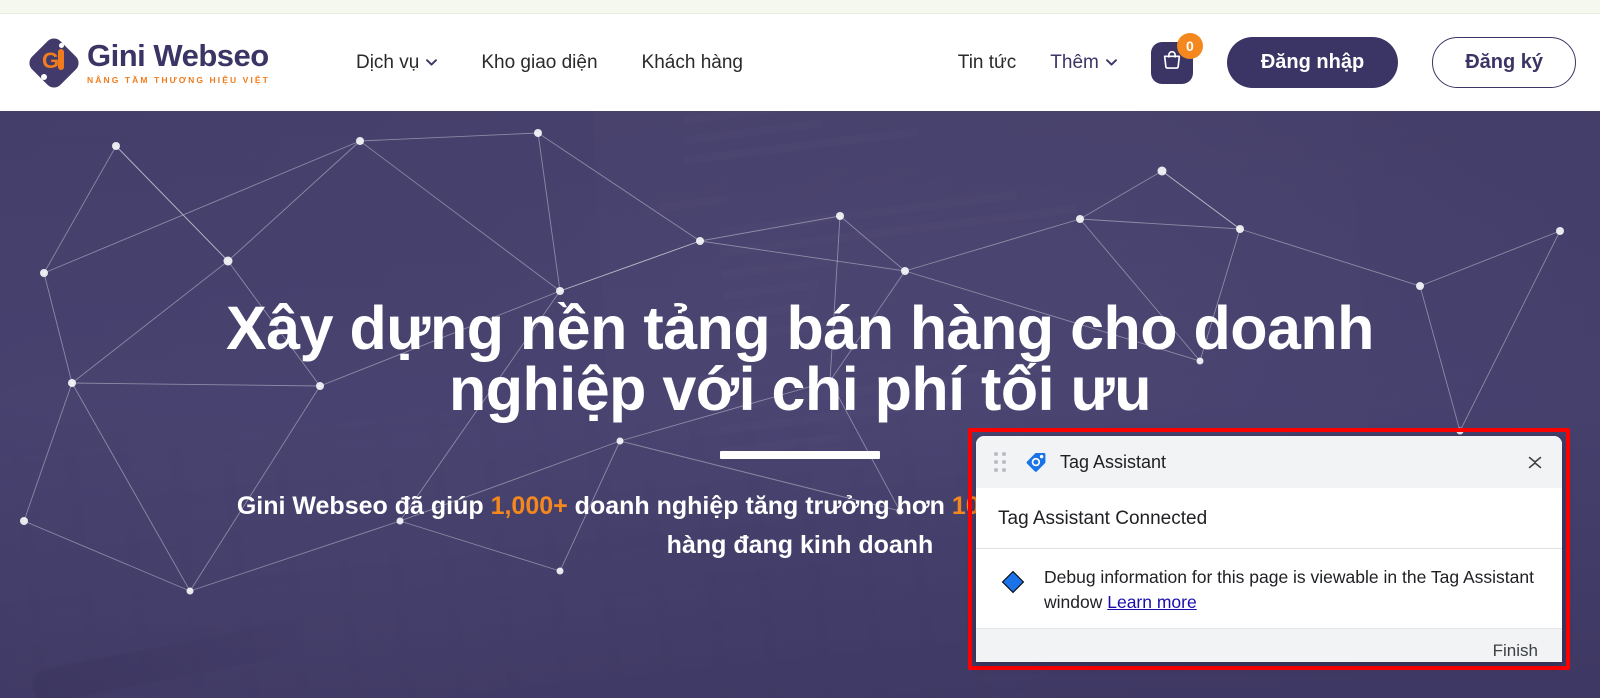 Image resolution: width=1600 pixels, height=698 pixels. I want to click on hero-subtitle-prefix: Gini Webseo đã giúp, so click(363, 506).